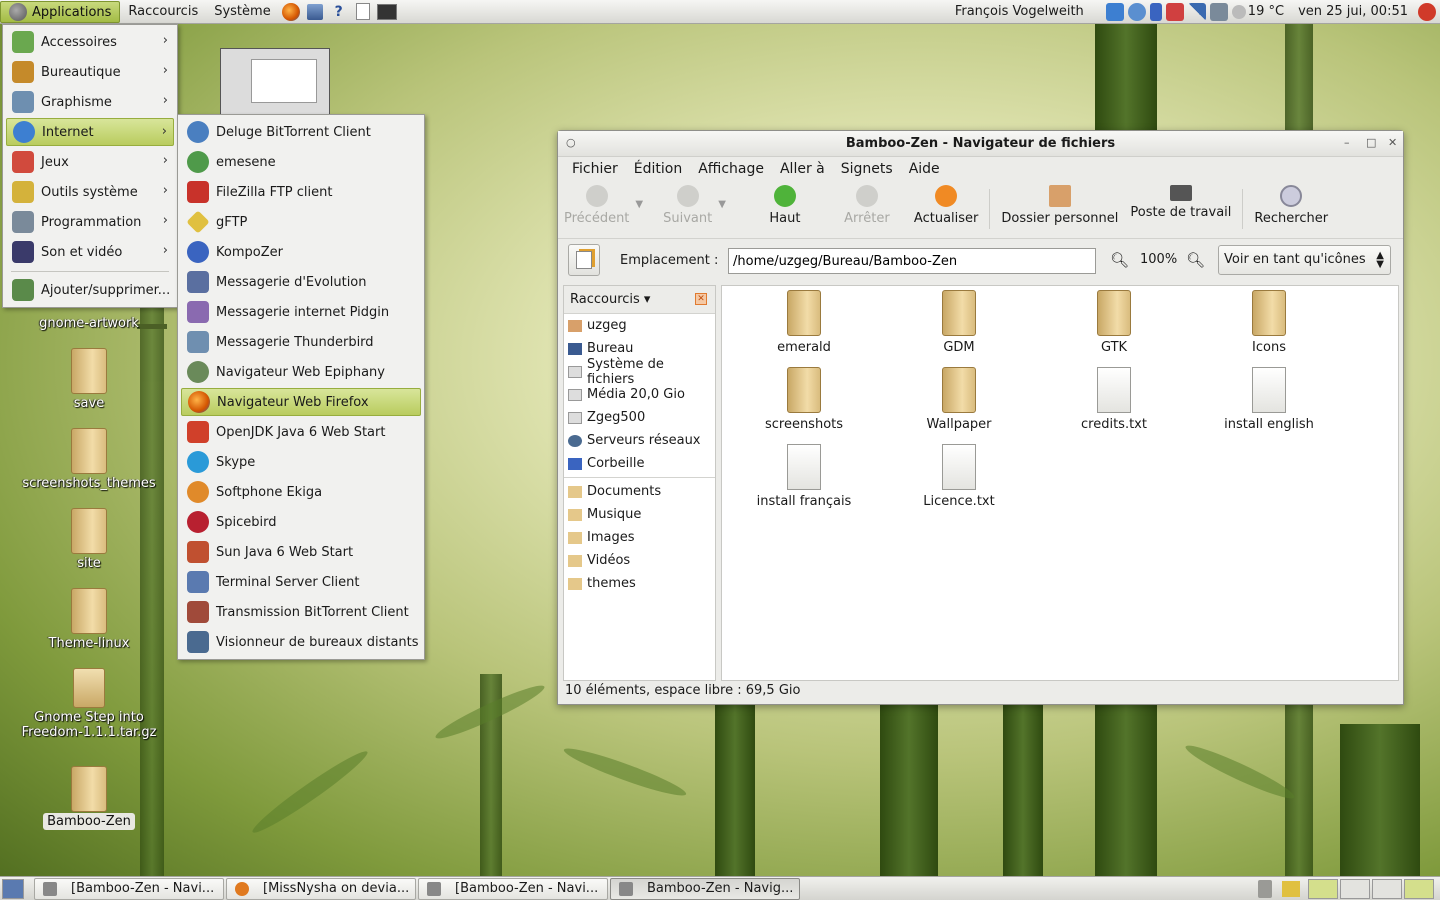 The image size is (1440, 900). Describe the element at coordinates (301, 192) in the screenshot. I see `menu-item-filezilla: FileZilla FTP client` at that location.